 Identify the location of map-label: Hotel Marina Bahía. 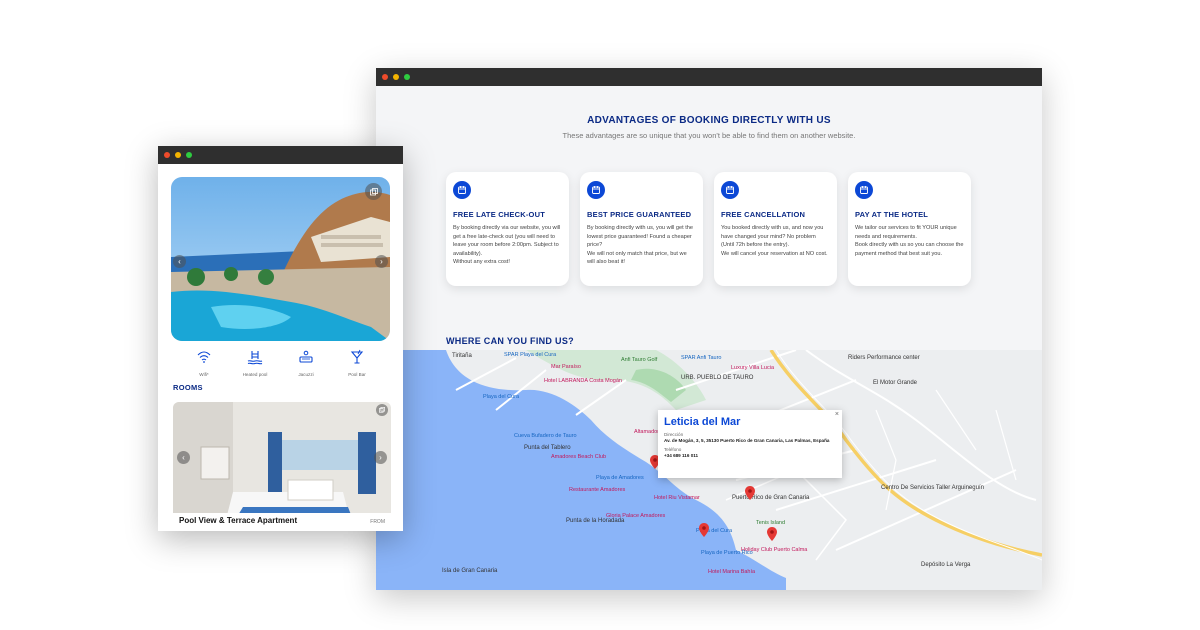
(732, 572).